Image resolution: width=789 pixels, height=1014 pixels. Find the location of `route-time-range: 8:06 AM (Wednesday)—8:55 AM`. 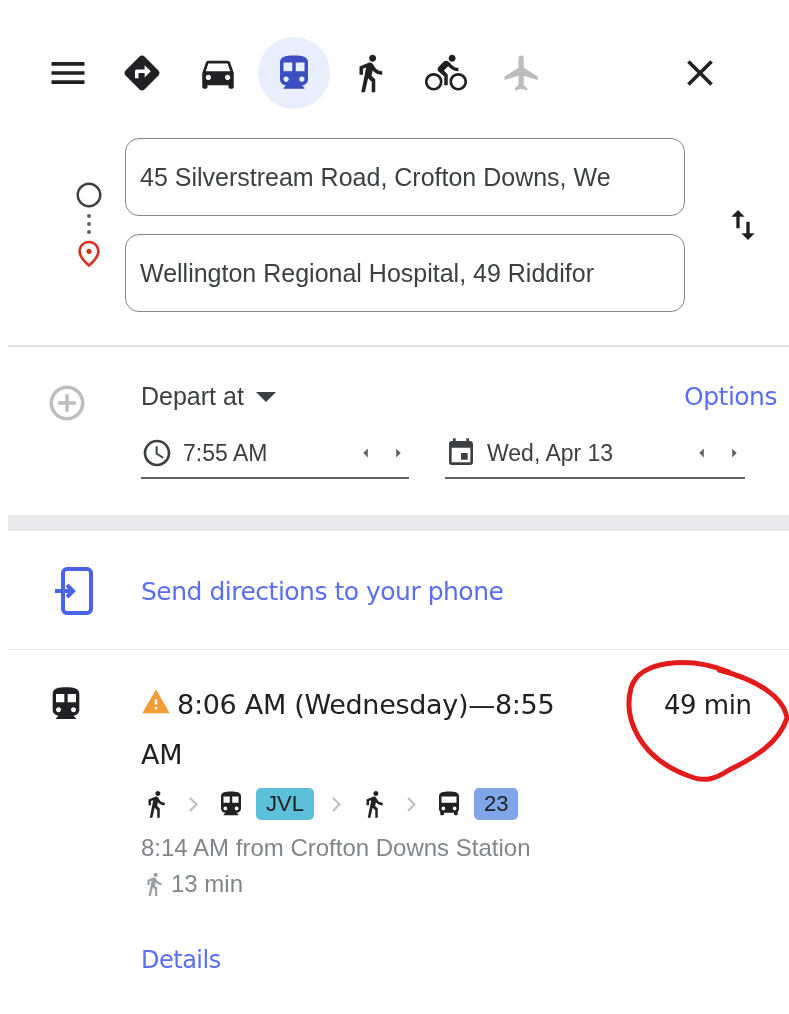

route-time-range: 8:06 AM (Wednesday)—8:55 AM is located at coordinates (348, 729).